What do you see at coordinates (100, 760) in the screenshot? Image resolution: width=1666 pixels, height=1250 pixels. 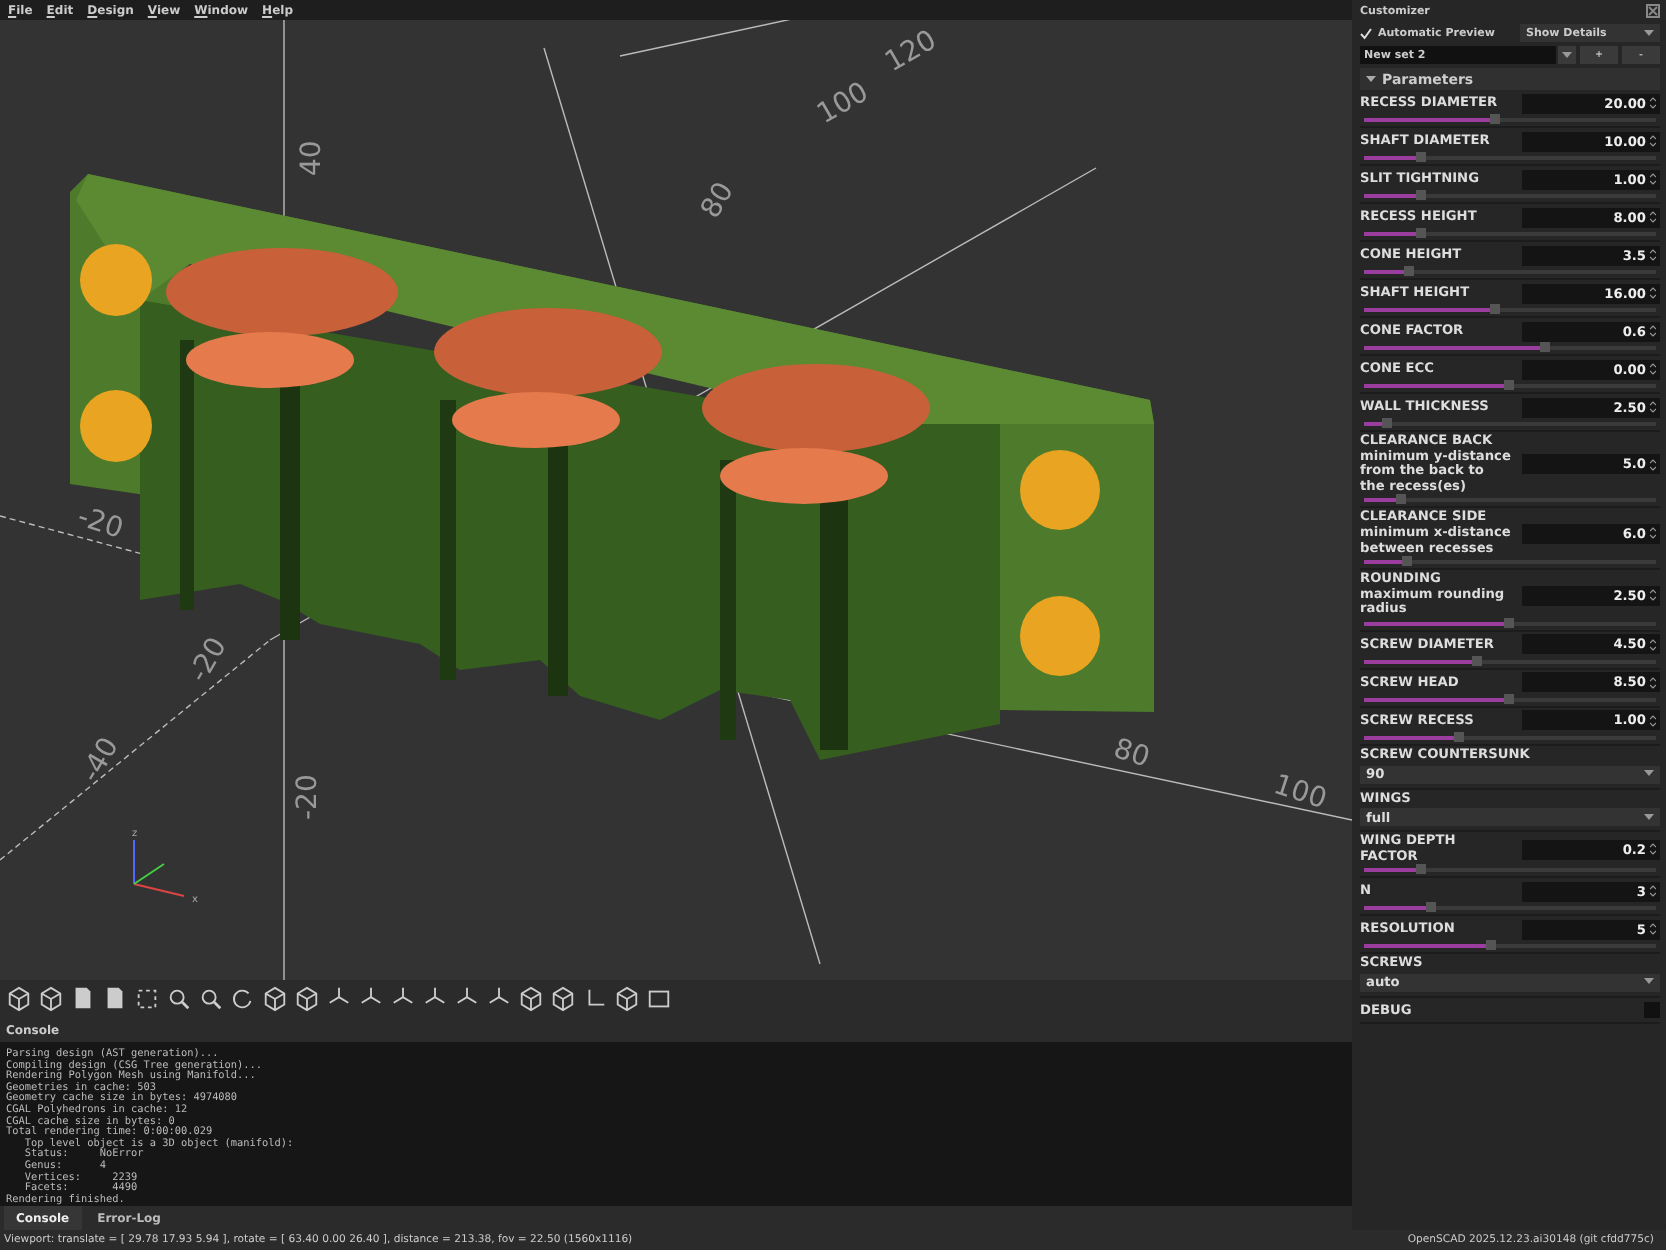 I see `axis-tick-label: -40` at bounding box center [100, 760].